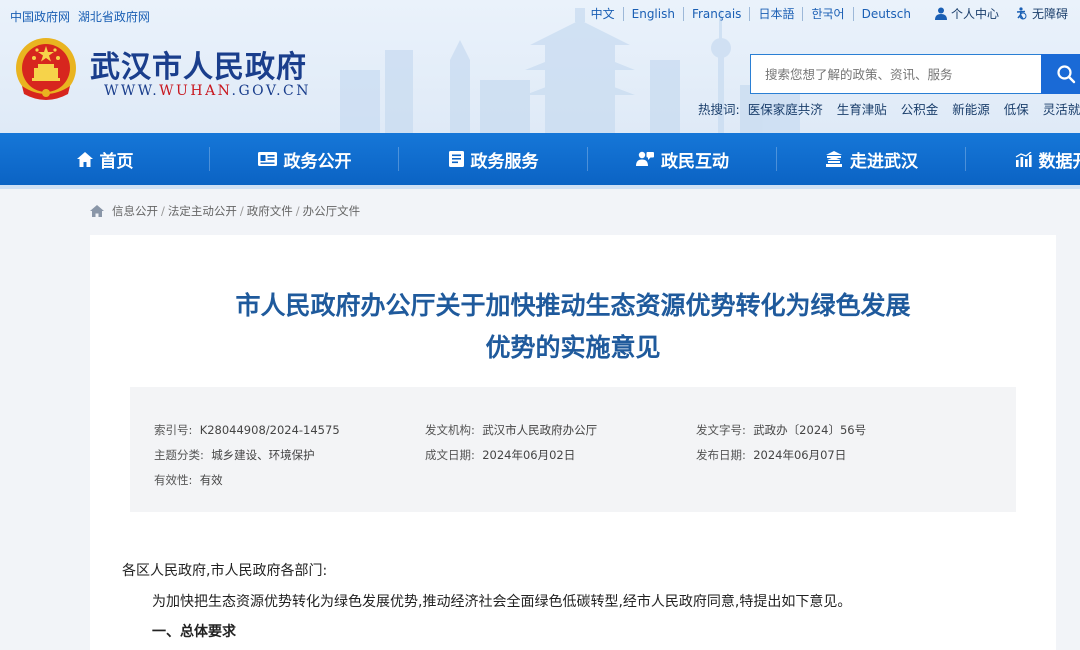  What do you see at coordinates (194, 632) in the screenshot?
I see `document-section-heading: 一、总体要求` at bounding box center [194, 632].